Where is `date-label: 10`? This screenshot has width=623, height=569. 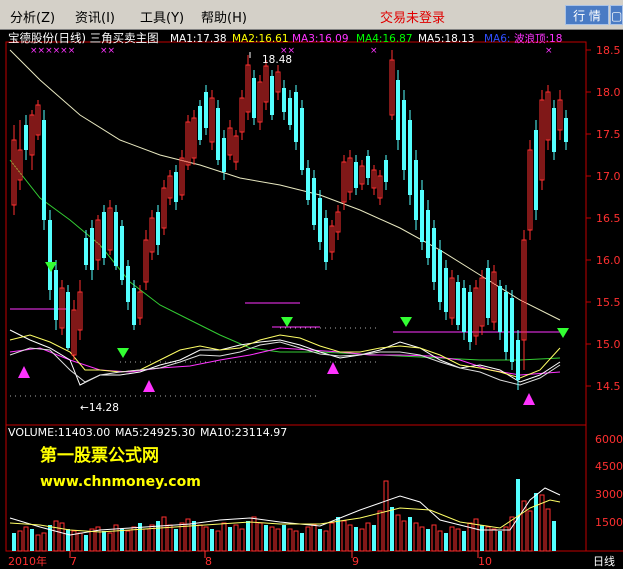
date-label: 10 is located at coordinates (485, 561).